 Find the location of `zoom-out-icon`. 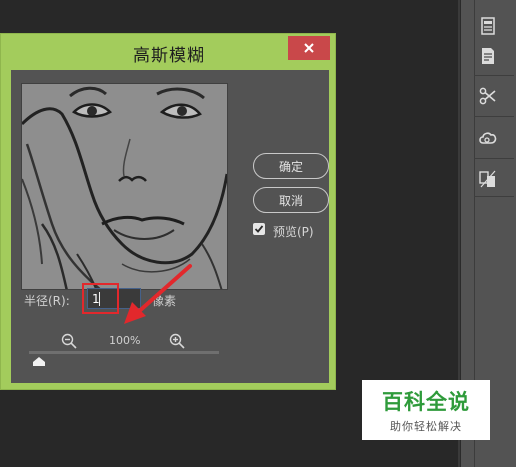

zoom-out-icon is located at coordinates (69, 341).